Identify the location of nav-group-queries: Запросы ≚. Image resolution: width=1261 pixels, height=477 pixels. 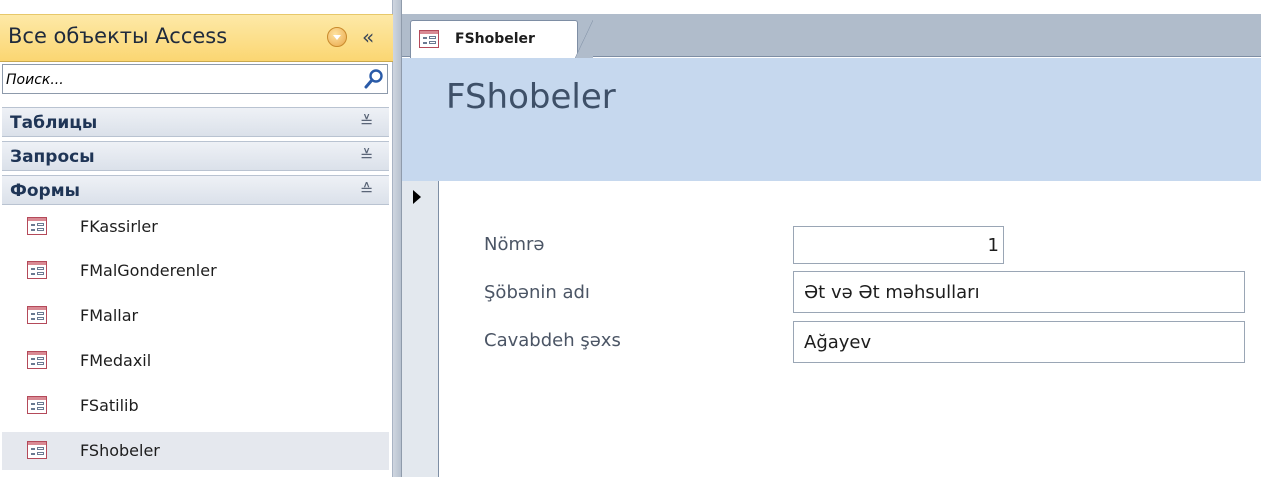
(195, 156).